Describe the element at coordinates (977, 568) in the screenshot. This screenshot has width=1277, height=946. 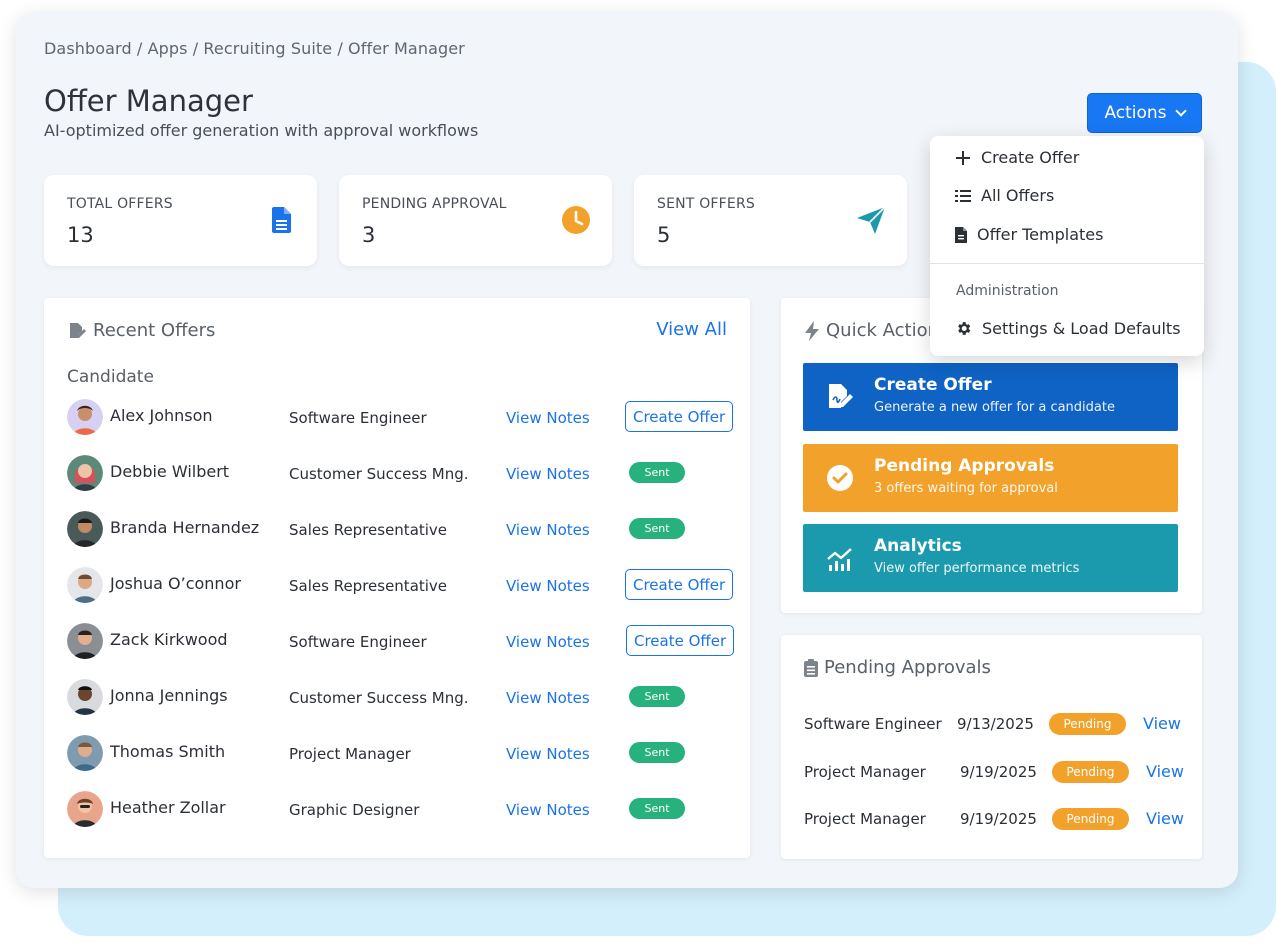
I see `quick-action-subtitle: View offer performance metrics` at that location.